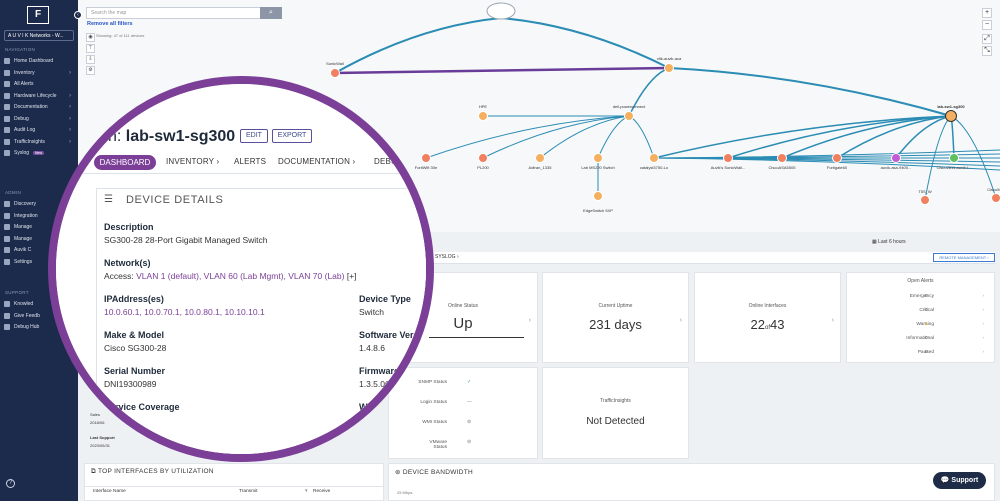 This screenshot has height=501, width=1000. I want to click on status-icon: —, so click(469, 402).